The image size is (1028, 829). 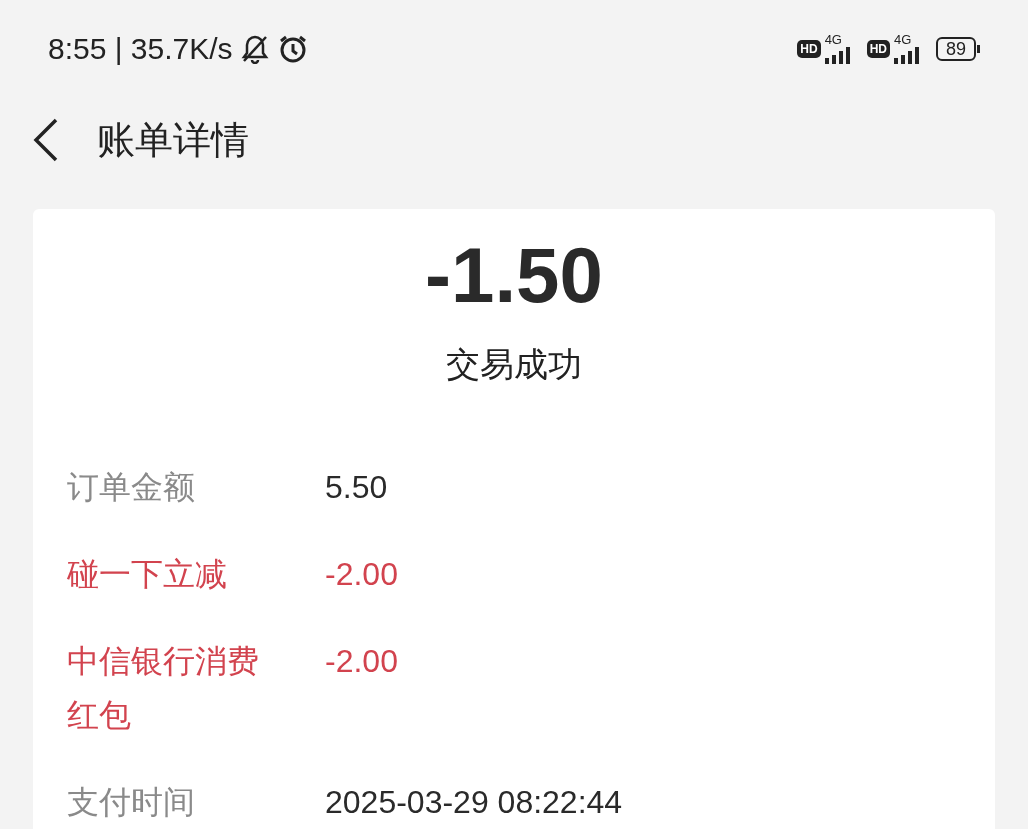 I want to click on detail-label: 订单金额, so click(x=131, y=487).